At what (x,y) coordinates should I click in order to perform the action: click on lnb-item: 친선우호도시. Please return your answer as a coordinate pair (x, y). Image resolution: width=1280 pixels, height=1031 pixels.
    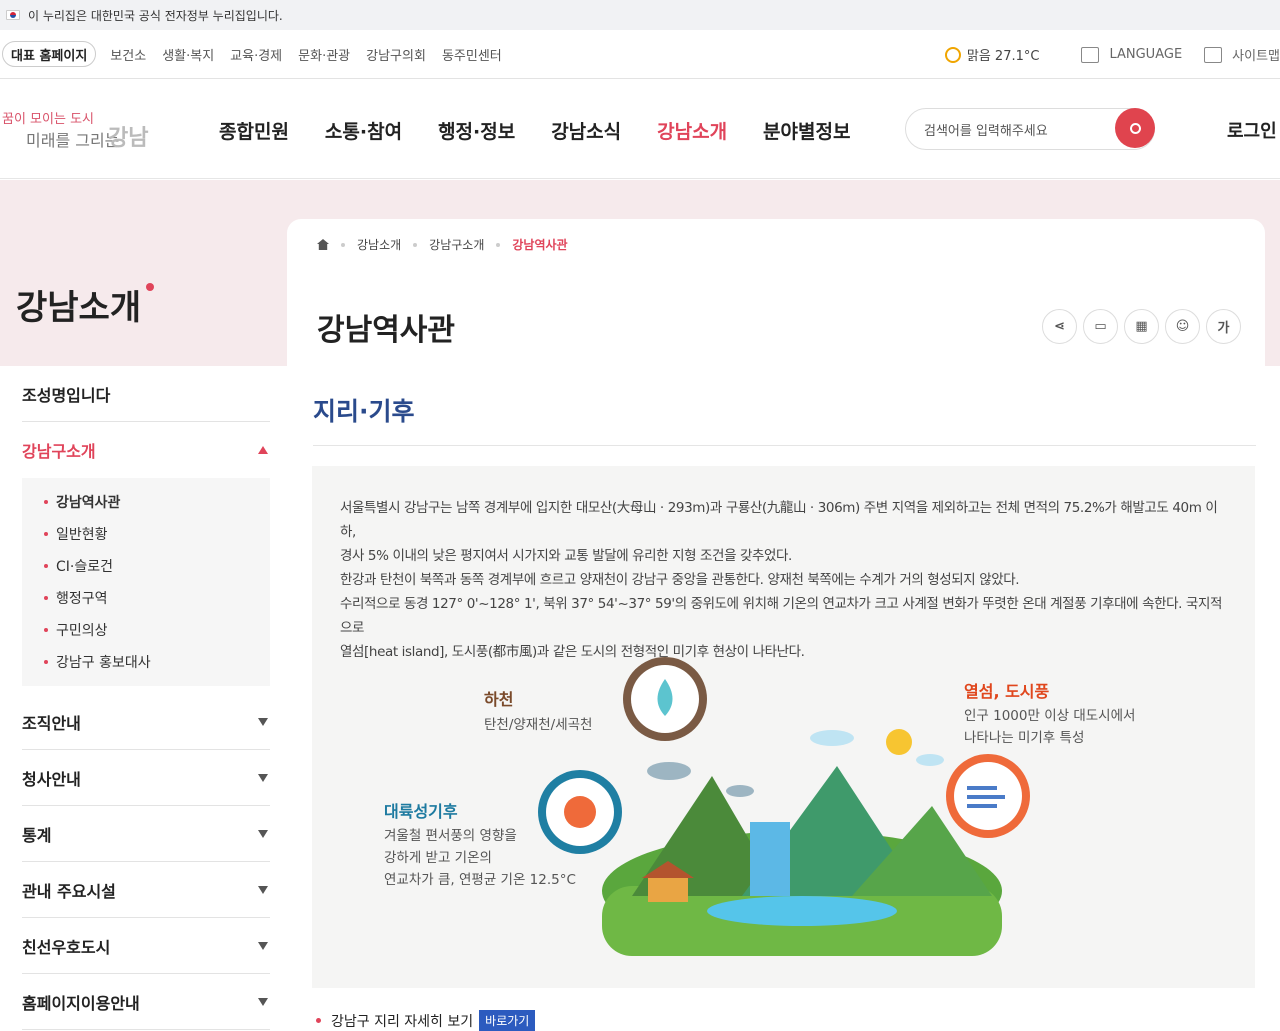
    Looking at the image, I should click on (146, 946).